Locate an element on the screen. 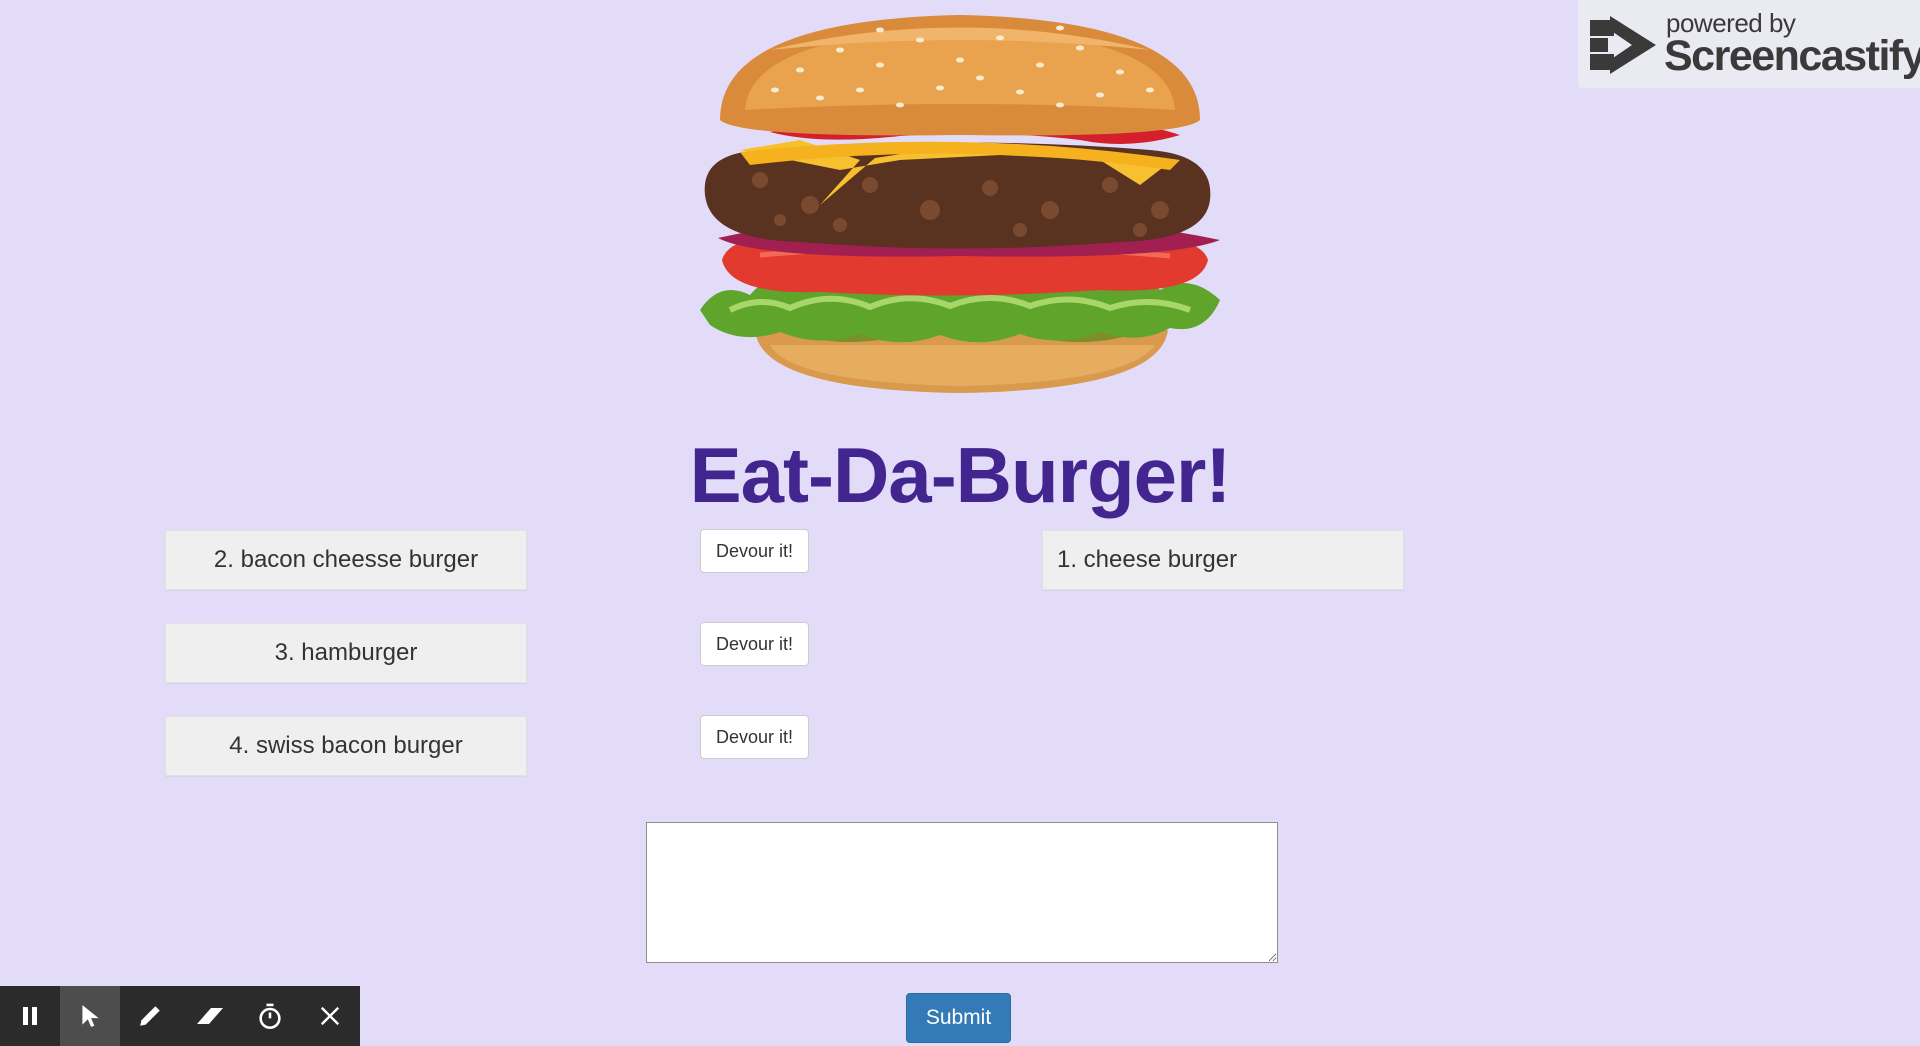  pen-icon is located at coordinates (150, 1016).